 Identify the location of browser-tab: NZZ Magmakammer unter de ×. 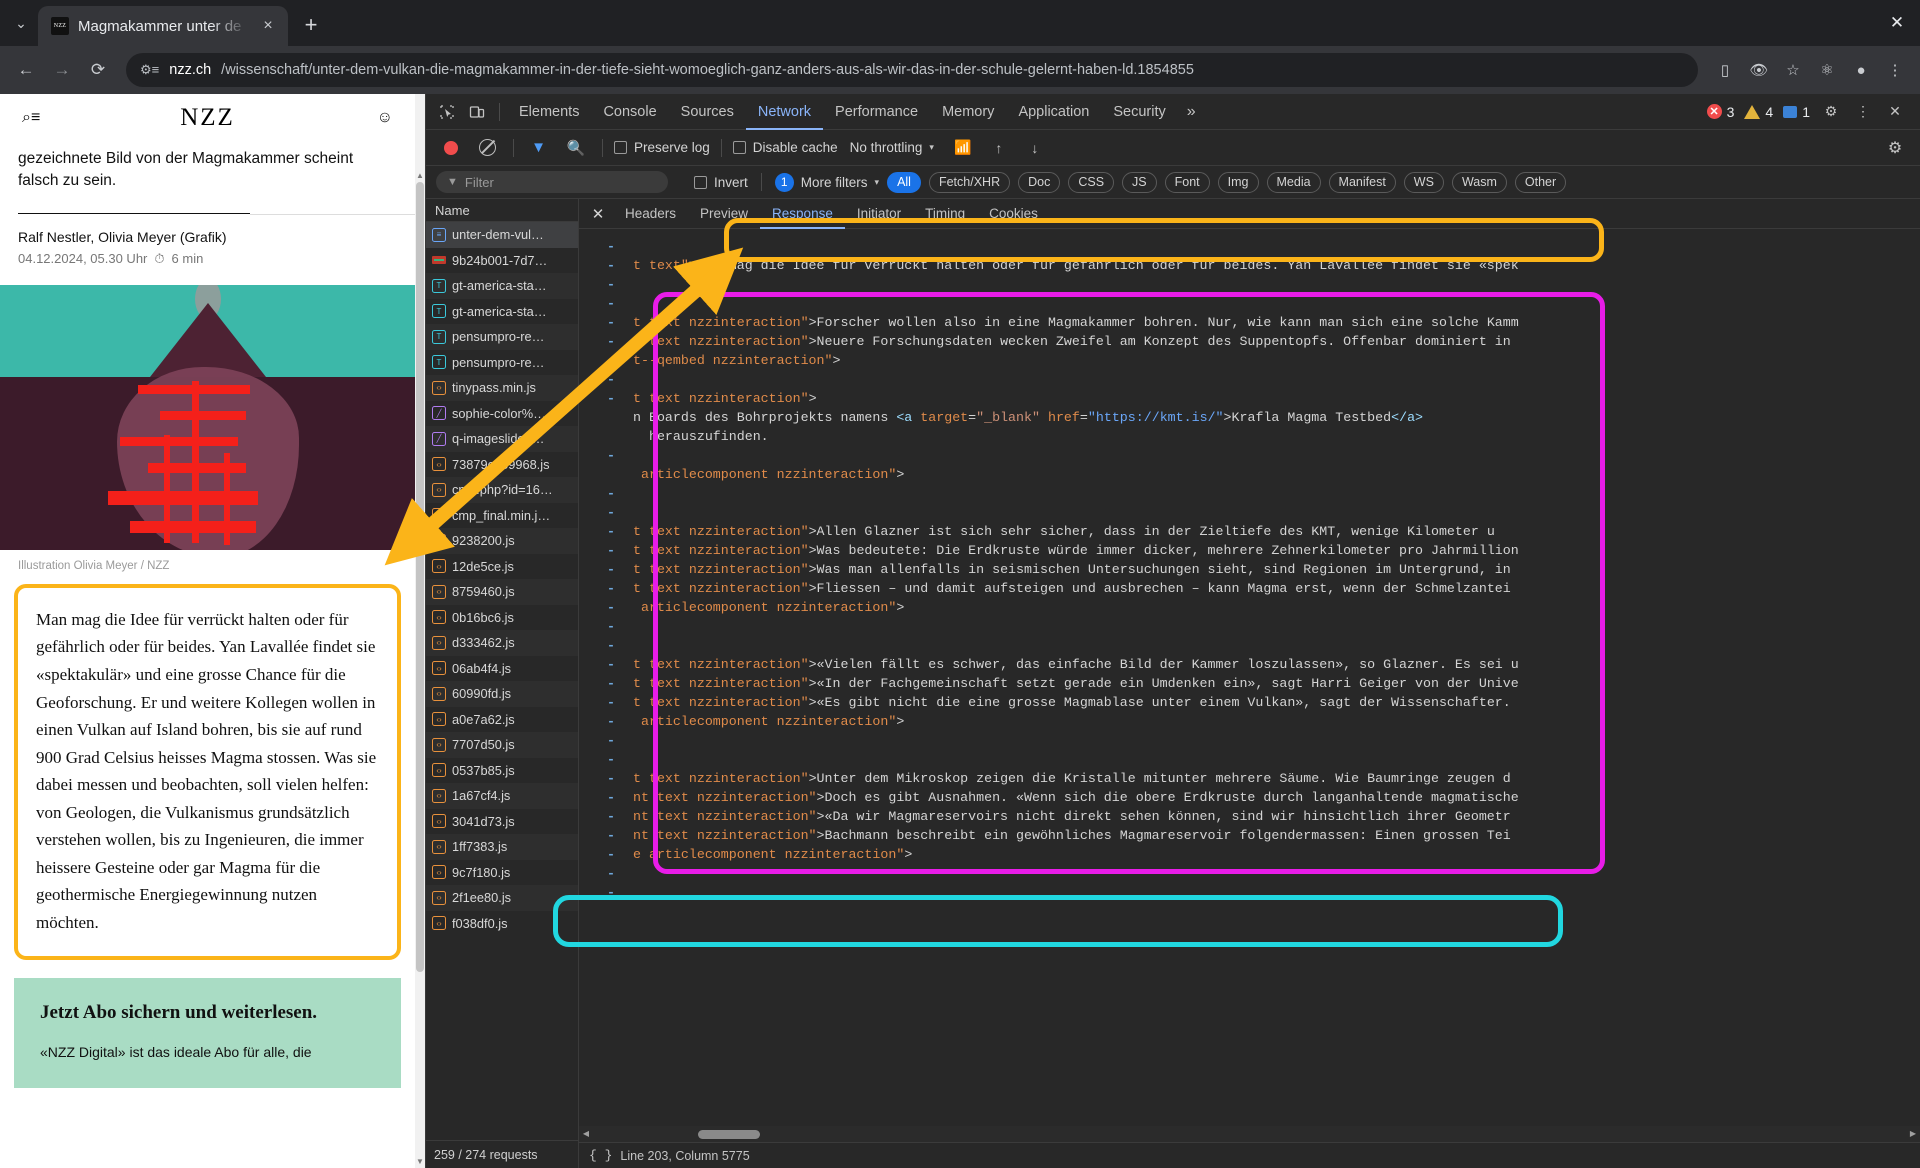
(163, 26).